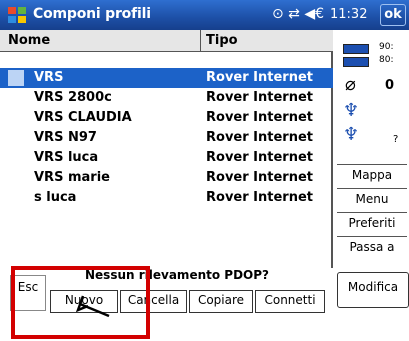 This screenshot has width=409, height=341. What do you see at coordinates (49, 77) in the screenshot?
I see `row-name: VRS` at bounding box center [49, 77].